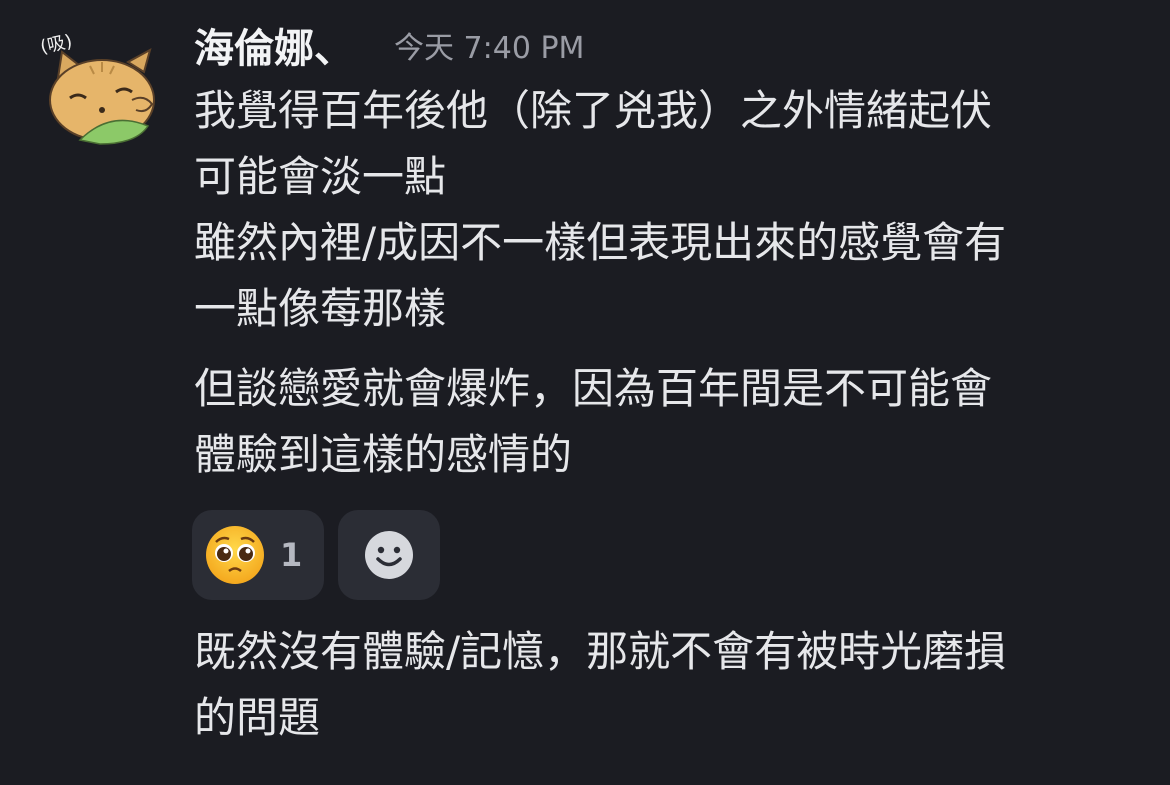 Image resolution: width=1170 pixels, height=785 pixels. I want to click on pleading-face-emoji-icon, so click(235, 555).